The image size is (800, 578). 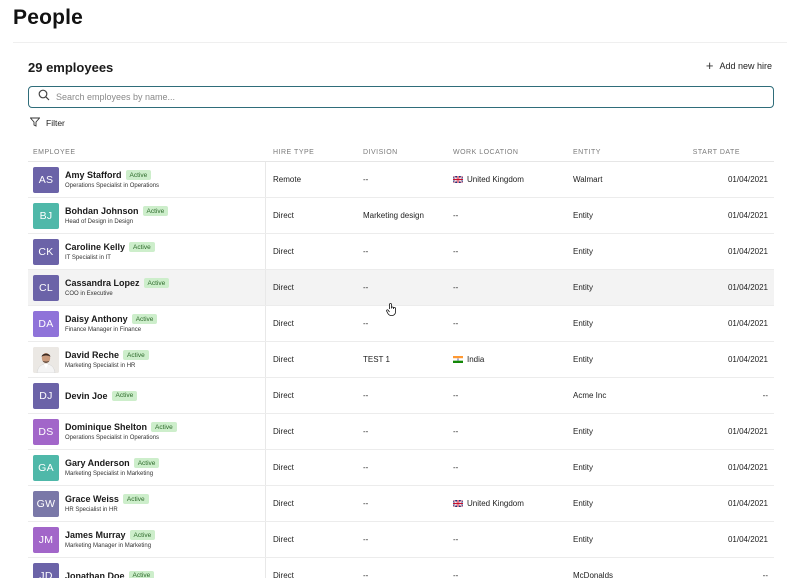 What do you see at coordinates (95, 247) in the screenshot?
I see `employee-name: Caroline Kelly` at bounding box center [95, 247].